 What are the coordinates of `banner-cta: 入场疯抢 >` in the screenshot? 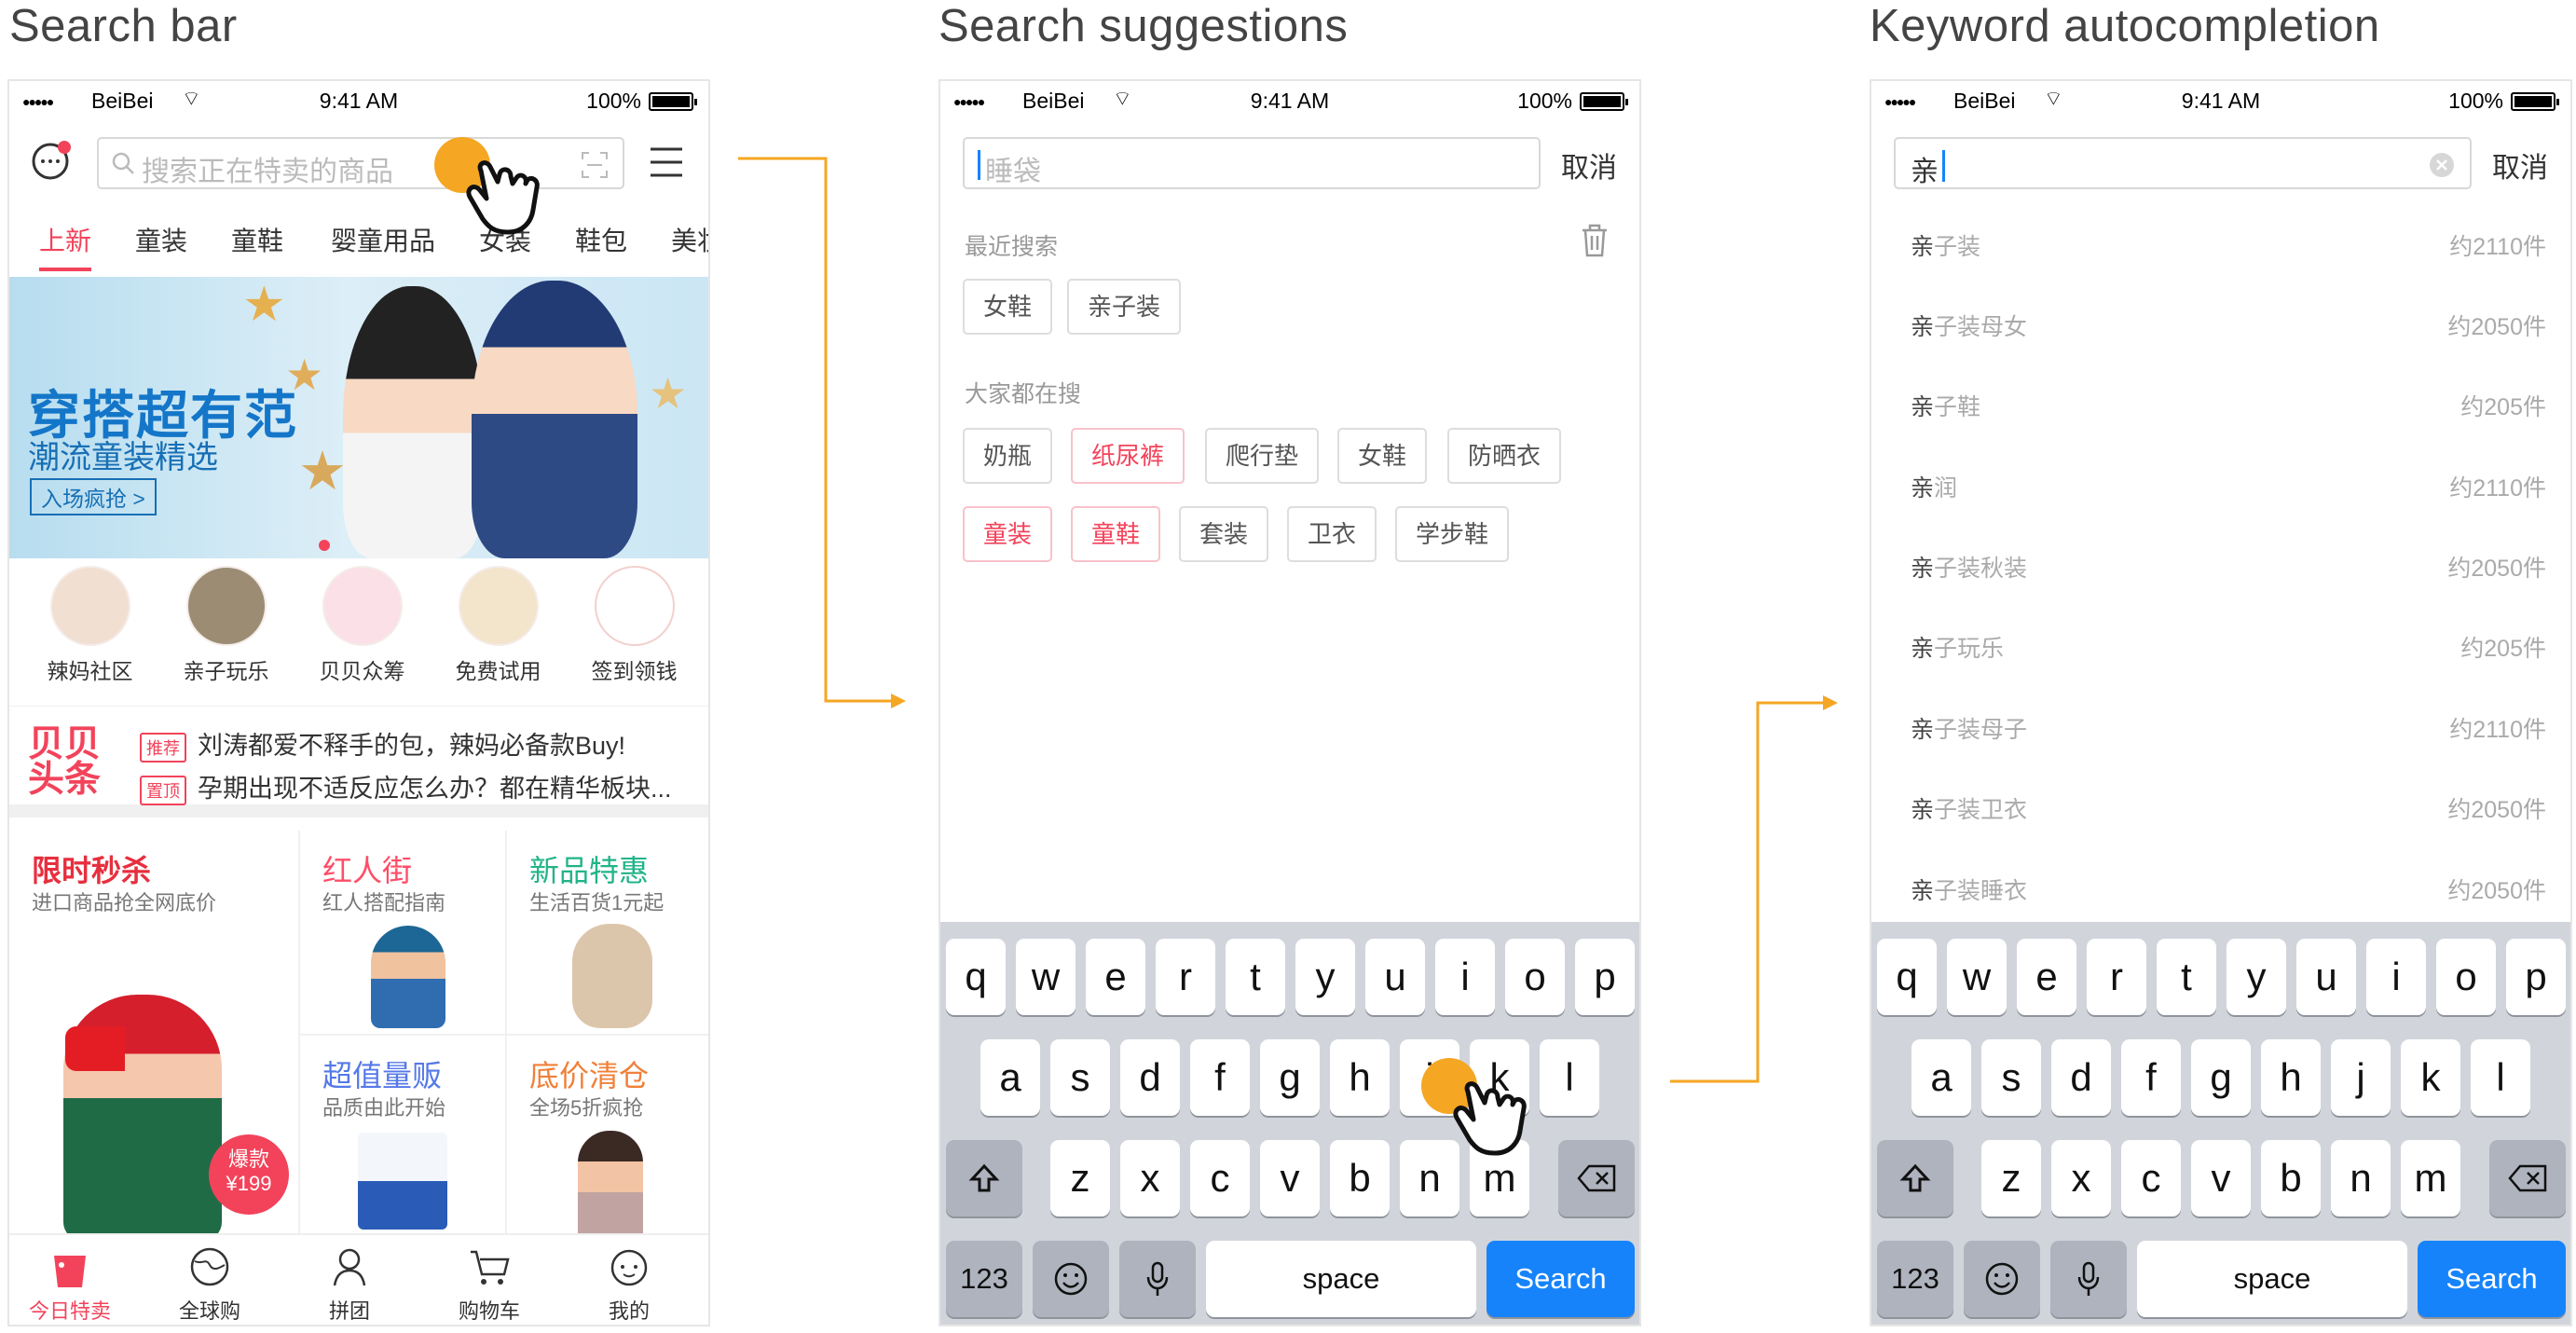 It's located at (93, 497).